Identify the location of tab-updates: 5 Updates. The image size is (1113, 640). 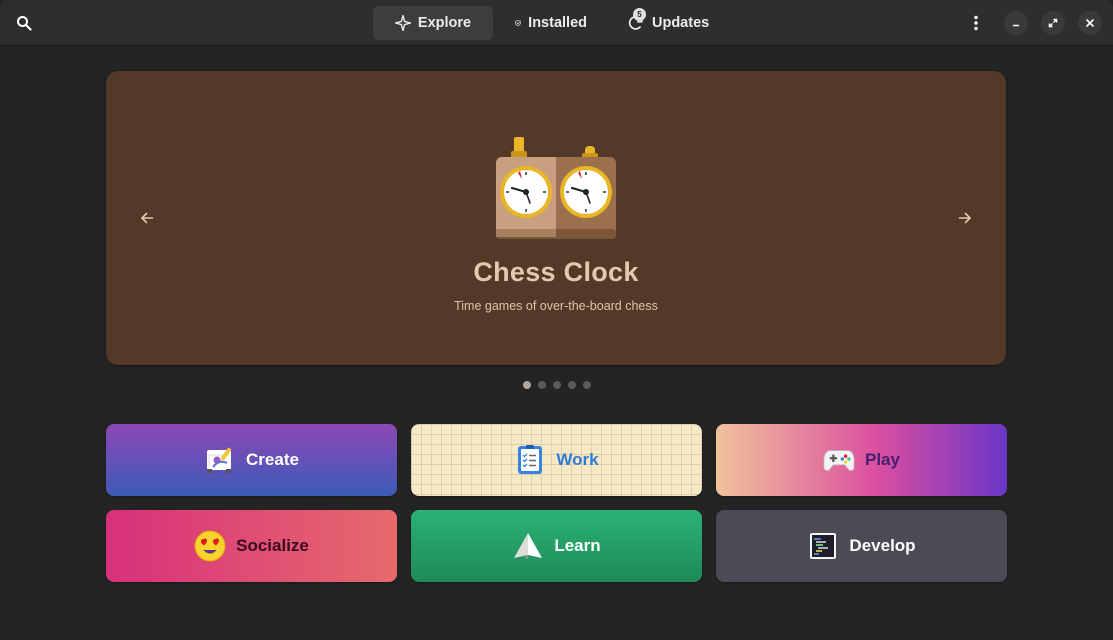
(674, 23).